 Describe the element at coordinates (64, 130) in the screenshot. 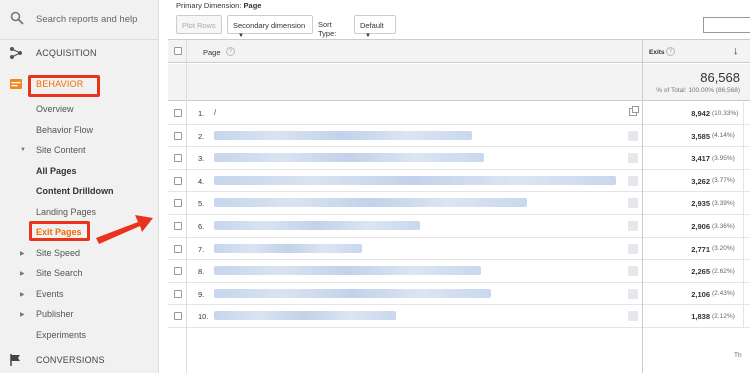

I see `nav-behavior-flow: Behavior Flow` at that location.